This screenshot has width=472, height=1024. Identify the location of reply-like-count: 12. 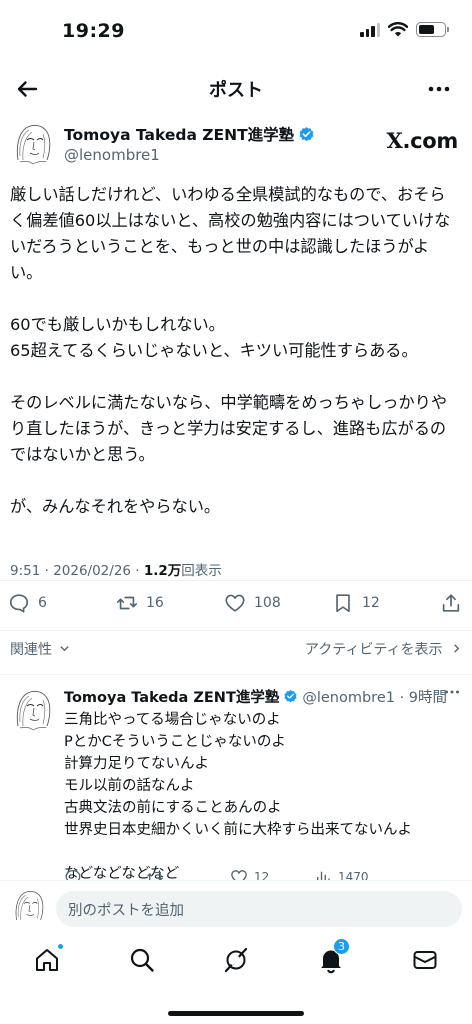
(262, 875).